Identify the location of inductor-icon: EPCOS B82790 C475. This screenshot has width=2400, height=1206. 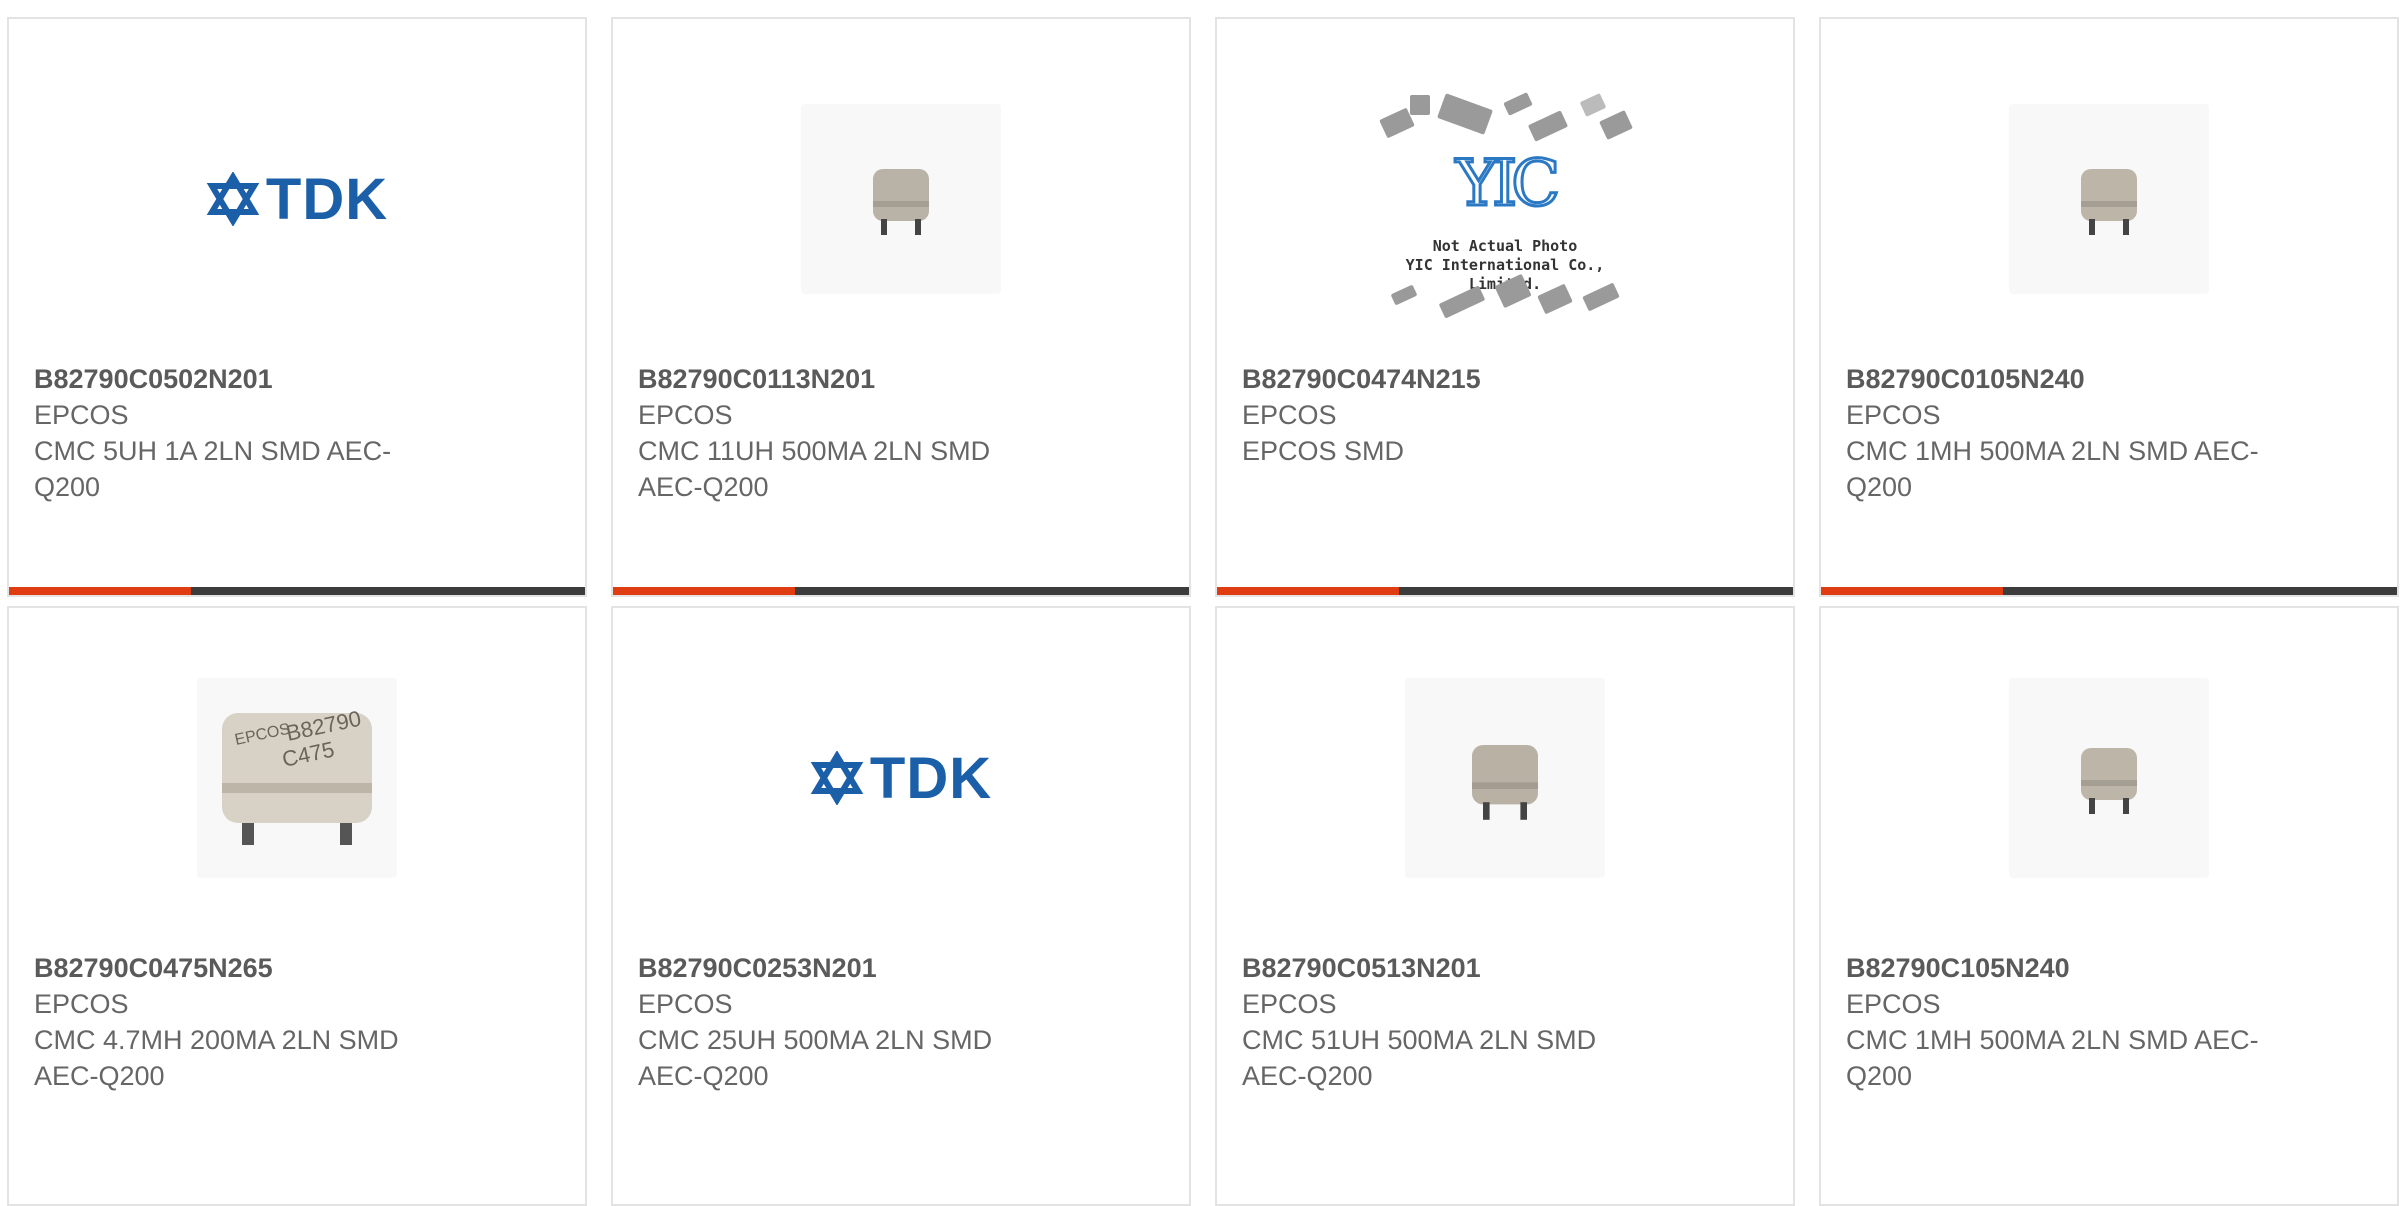
(297, 775).